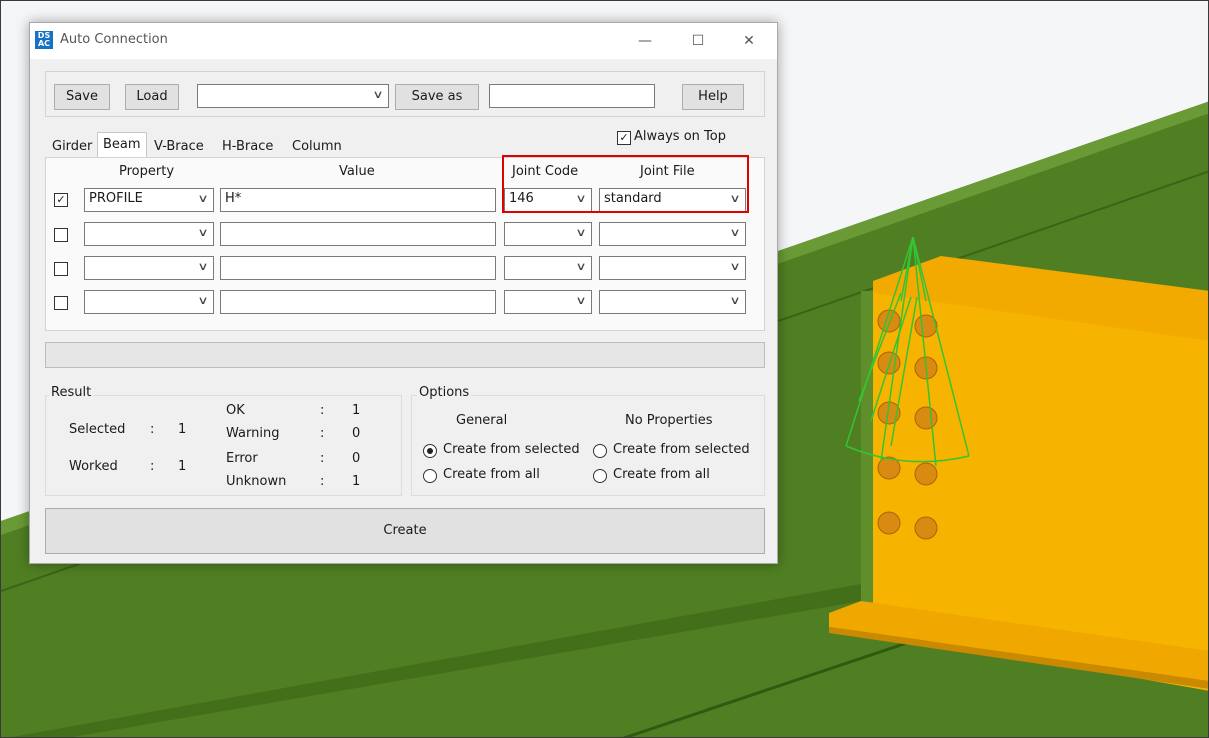 This screenshot has height=738, width=1209. What do you see at coordinates (149, 268) in the screenshot?
I see `row-3-property-dropdown: ∨` at bounding box center [149, 268].